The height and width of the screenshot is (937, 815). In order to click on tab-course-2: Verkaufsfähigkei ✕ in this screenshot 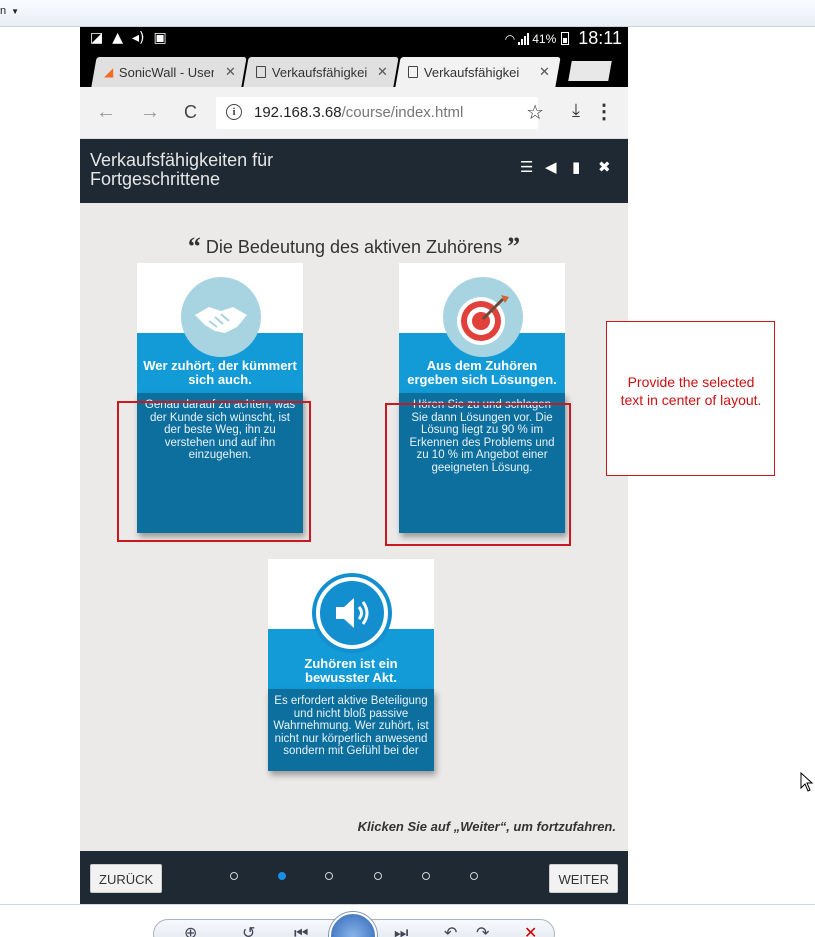, I will do `click(478, 72)`.